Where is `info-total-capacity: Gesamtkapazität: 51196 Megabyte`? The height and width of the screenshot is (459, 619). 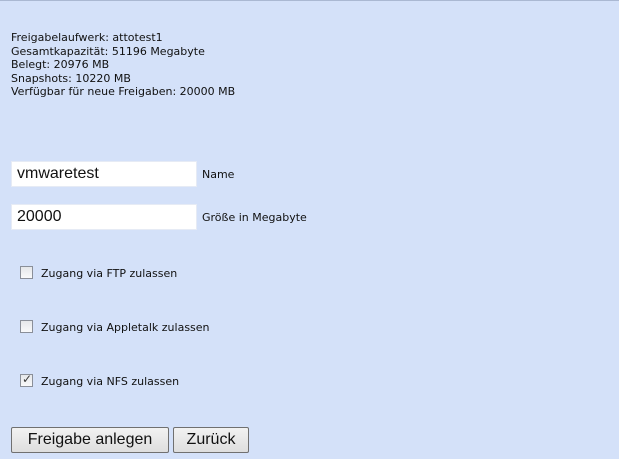
info-total-capacity: Gesamtkapazität: 51196 Megabyte is located at coordinates (108, 51).